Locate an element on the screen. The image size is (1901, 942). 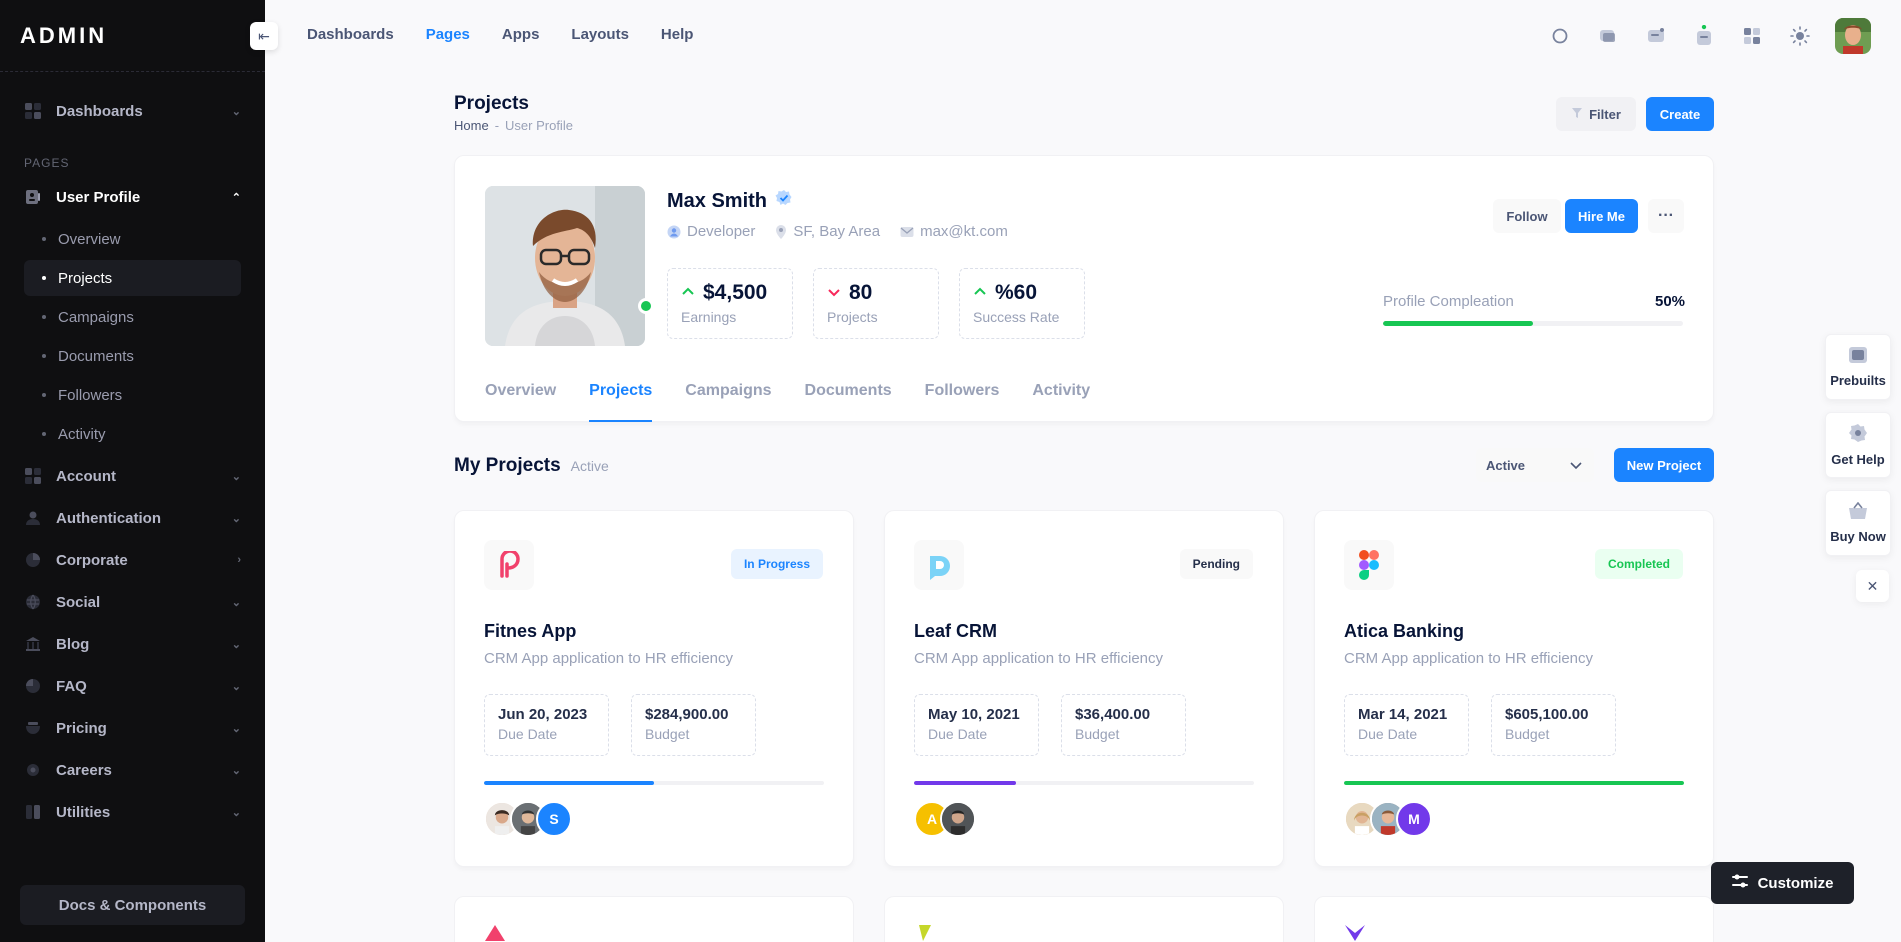
sidebar-item-corporate: Corporate › is located at coordinates (132, 560).